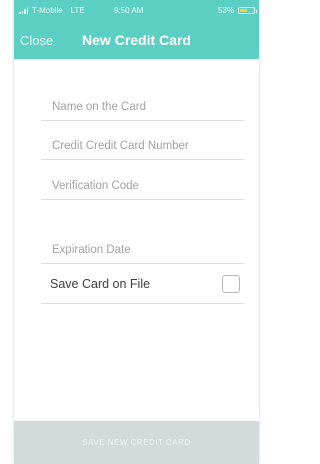 The image size is (320, 464). Describe the element at coordinates (77, 10) in the screenshot. I see `network-type: LTE` at that location.